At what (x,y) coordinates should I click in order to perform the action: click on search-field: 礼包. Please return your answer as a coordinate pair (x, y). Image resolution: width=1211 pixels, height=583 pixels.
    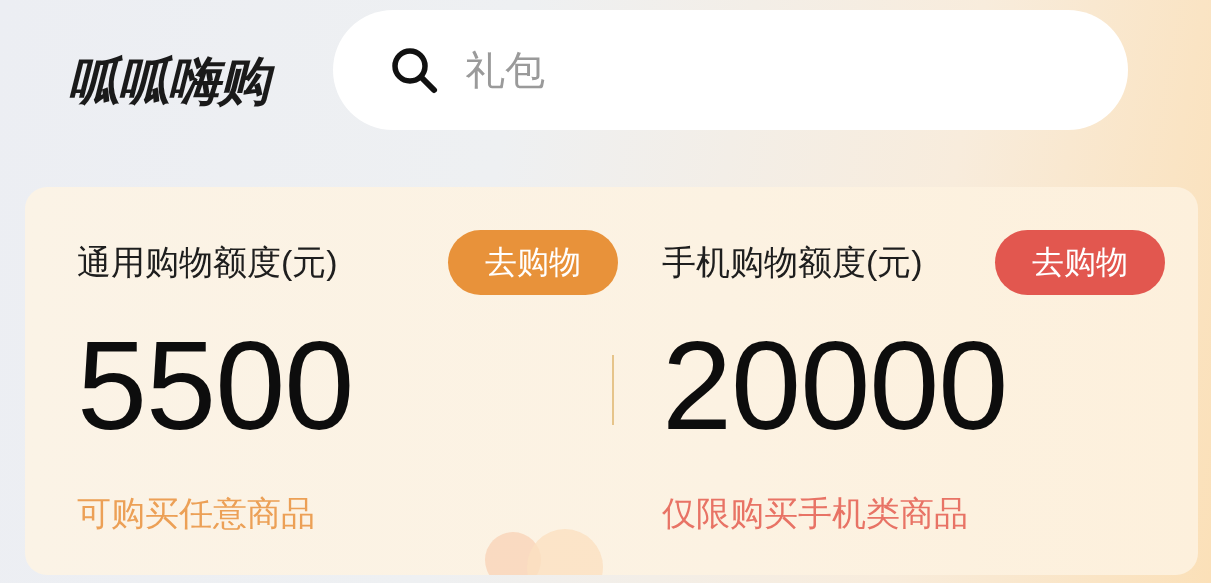
    Looking at the image, I should click on (715, 70).